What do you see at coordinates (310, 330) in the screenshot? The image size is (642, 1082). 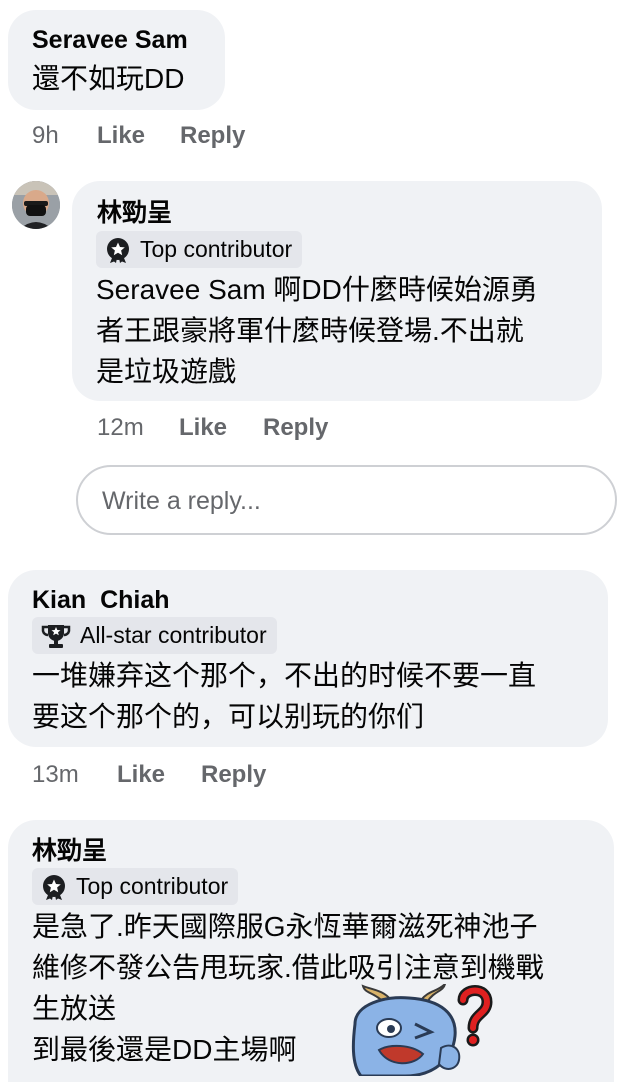 I see `comment-line: 者王跟豪將軍什麼時候登場.不出就` at bounding box center [310, 330].